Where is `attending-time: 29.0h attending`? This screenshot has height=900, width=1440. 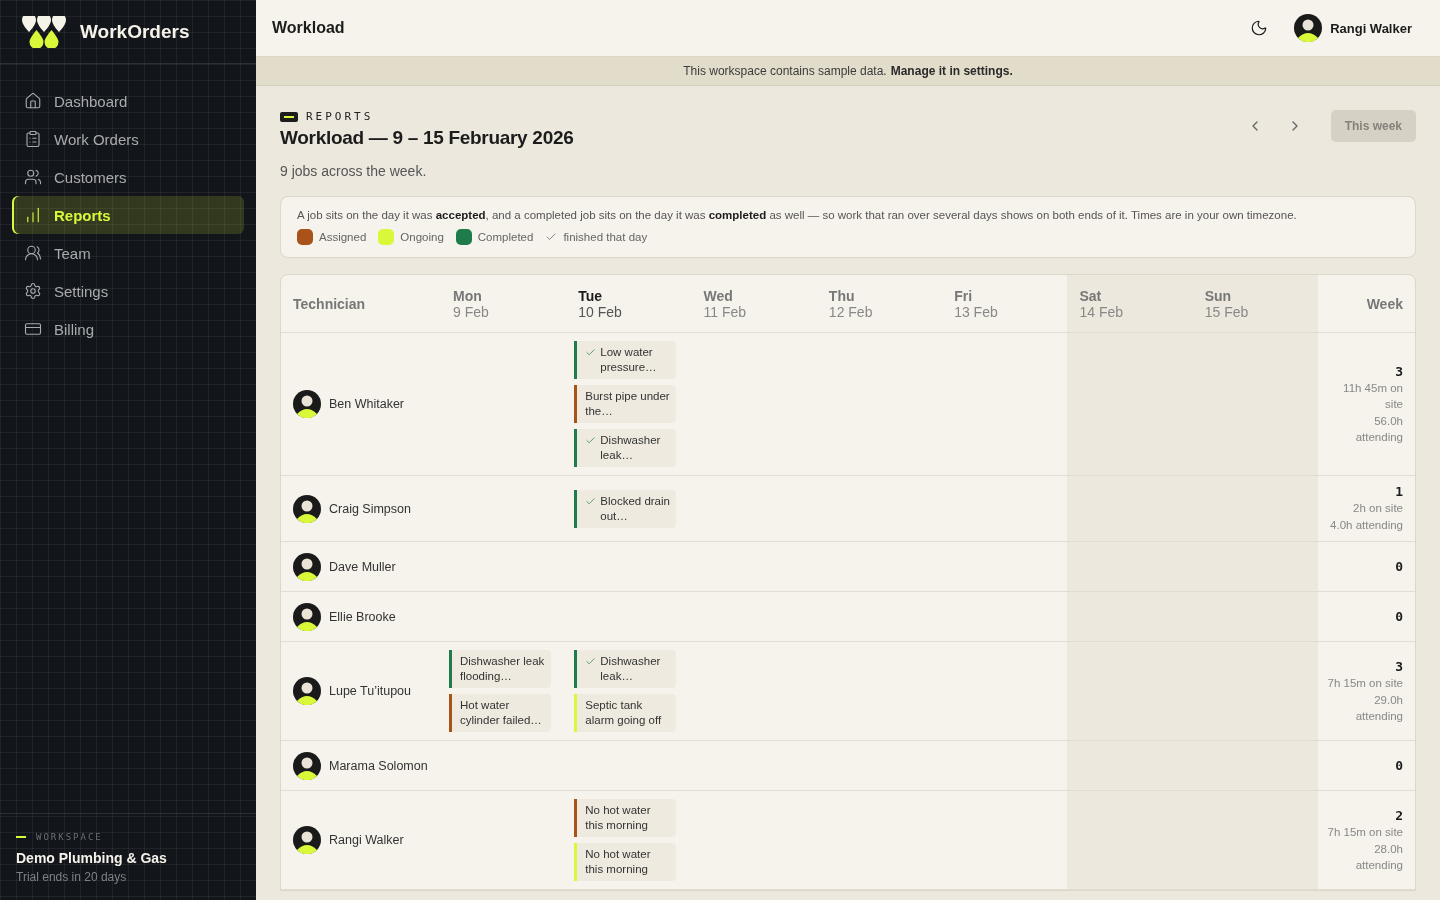
attending-time: 29.0h attending is located at coordinates (1378, 708).